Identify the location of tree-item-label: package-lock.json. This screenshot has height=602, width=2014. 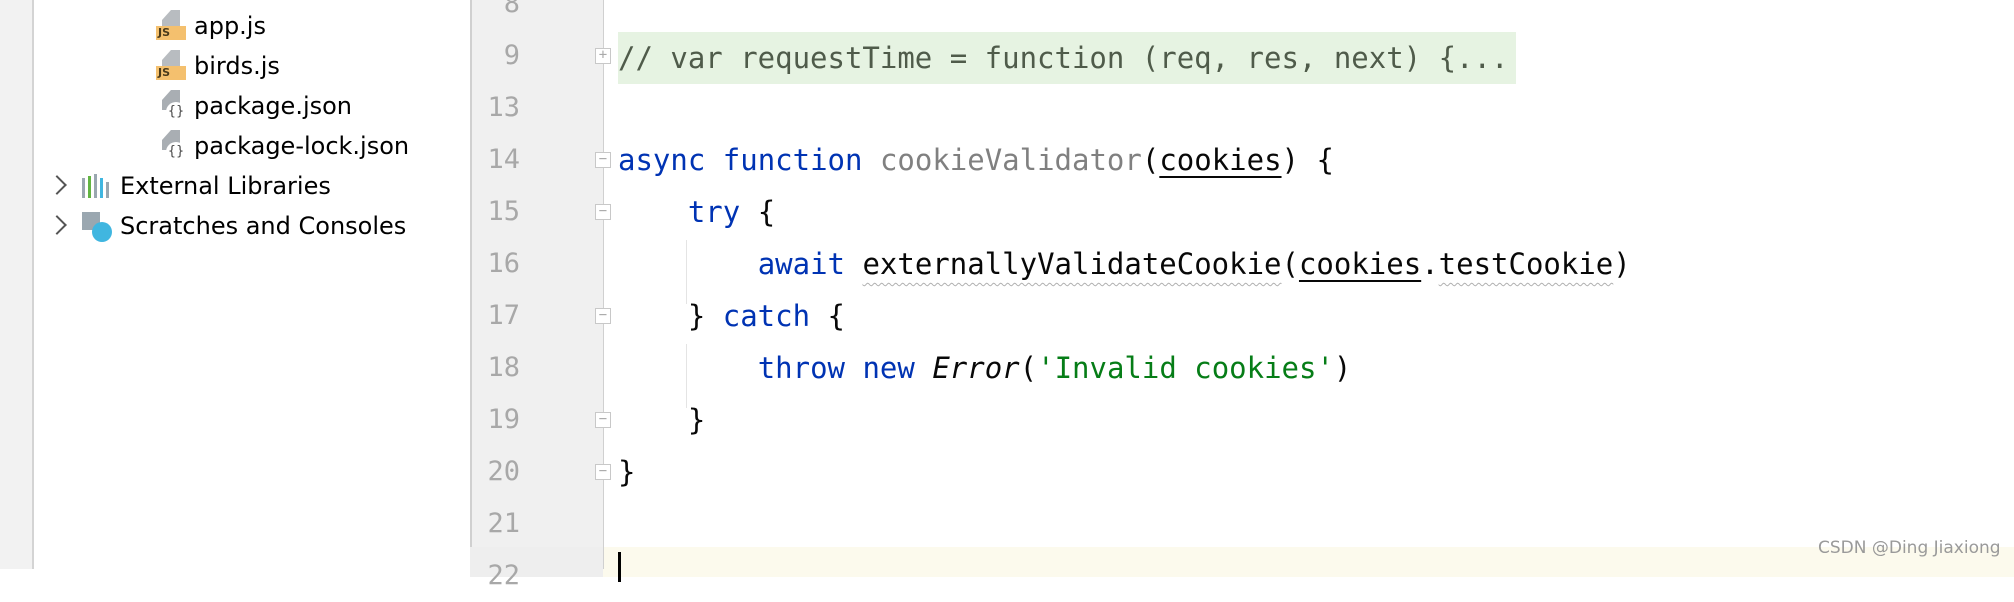
(302, 146).